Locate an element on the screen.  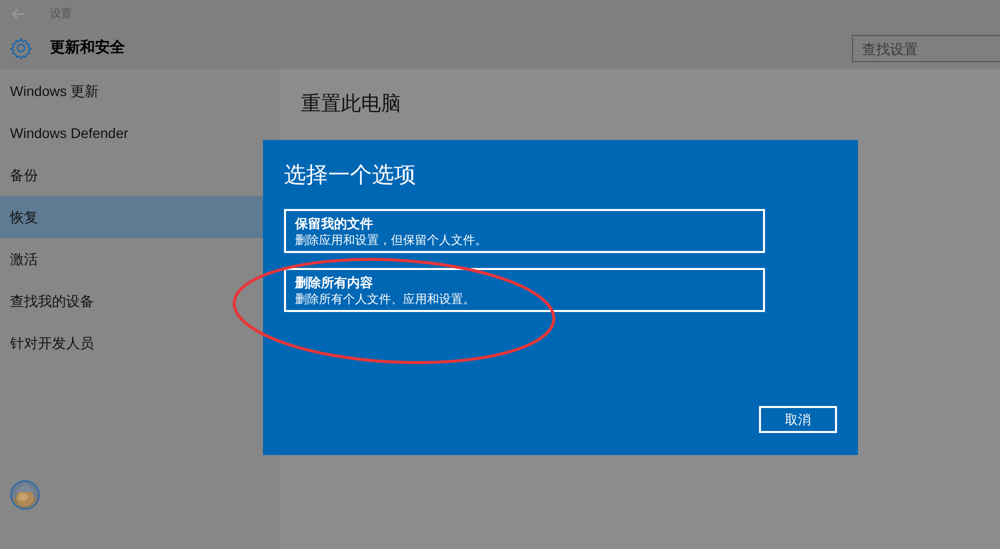
back-icon is located at coordinates (19, 14).